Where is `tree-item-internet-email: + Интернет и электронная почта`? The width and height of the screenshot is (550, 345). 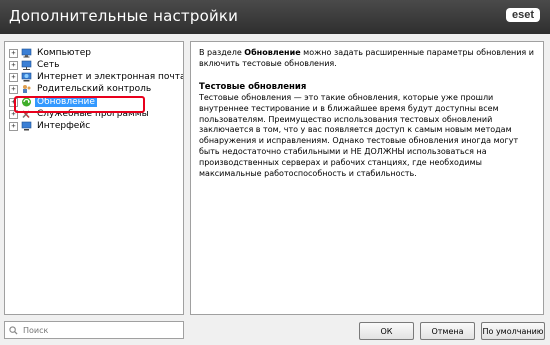 tree-item-internet-email: + Интернет и электронная почта is located at coordinates (96, 77).